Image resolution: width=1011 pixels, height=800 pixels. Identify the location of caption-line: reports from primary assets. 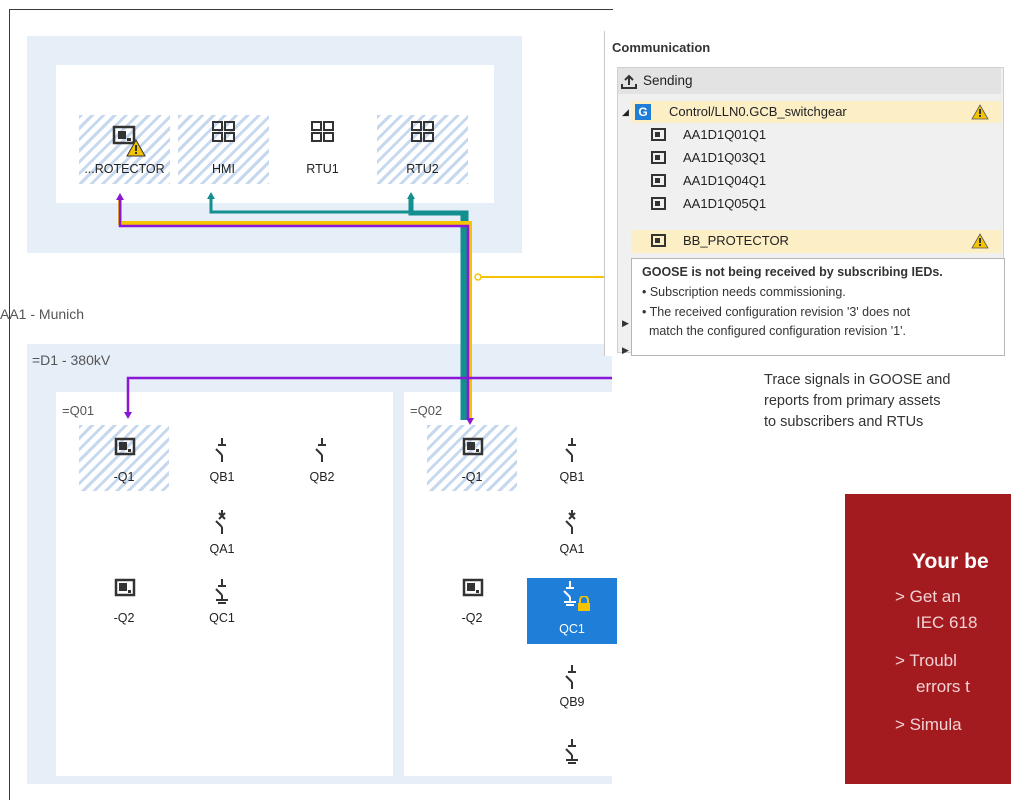
(852, 401).